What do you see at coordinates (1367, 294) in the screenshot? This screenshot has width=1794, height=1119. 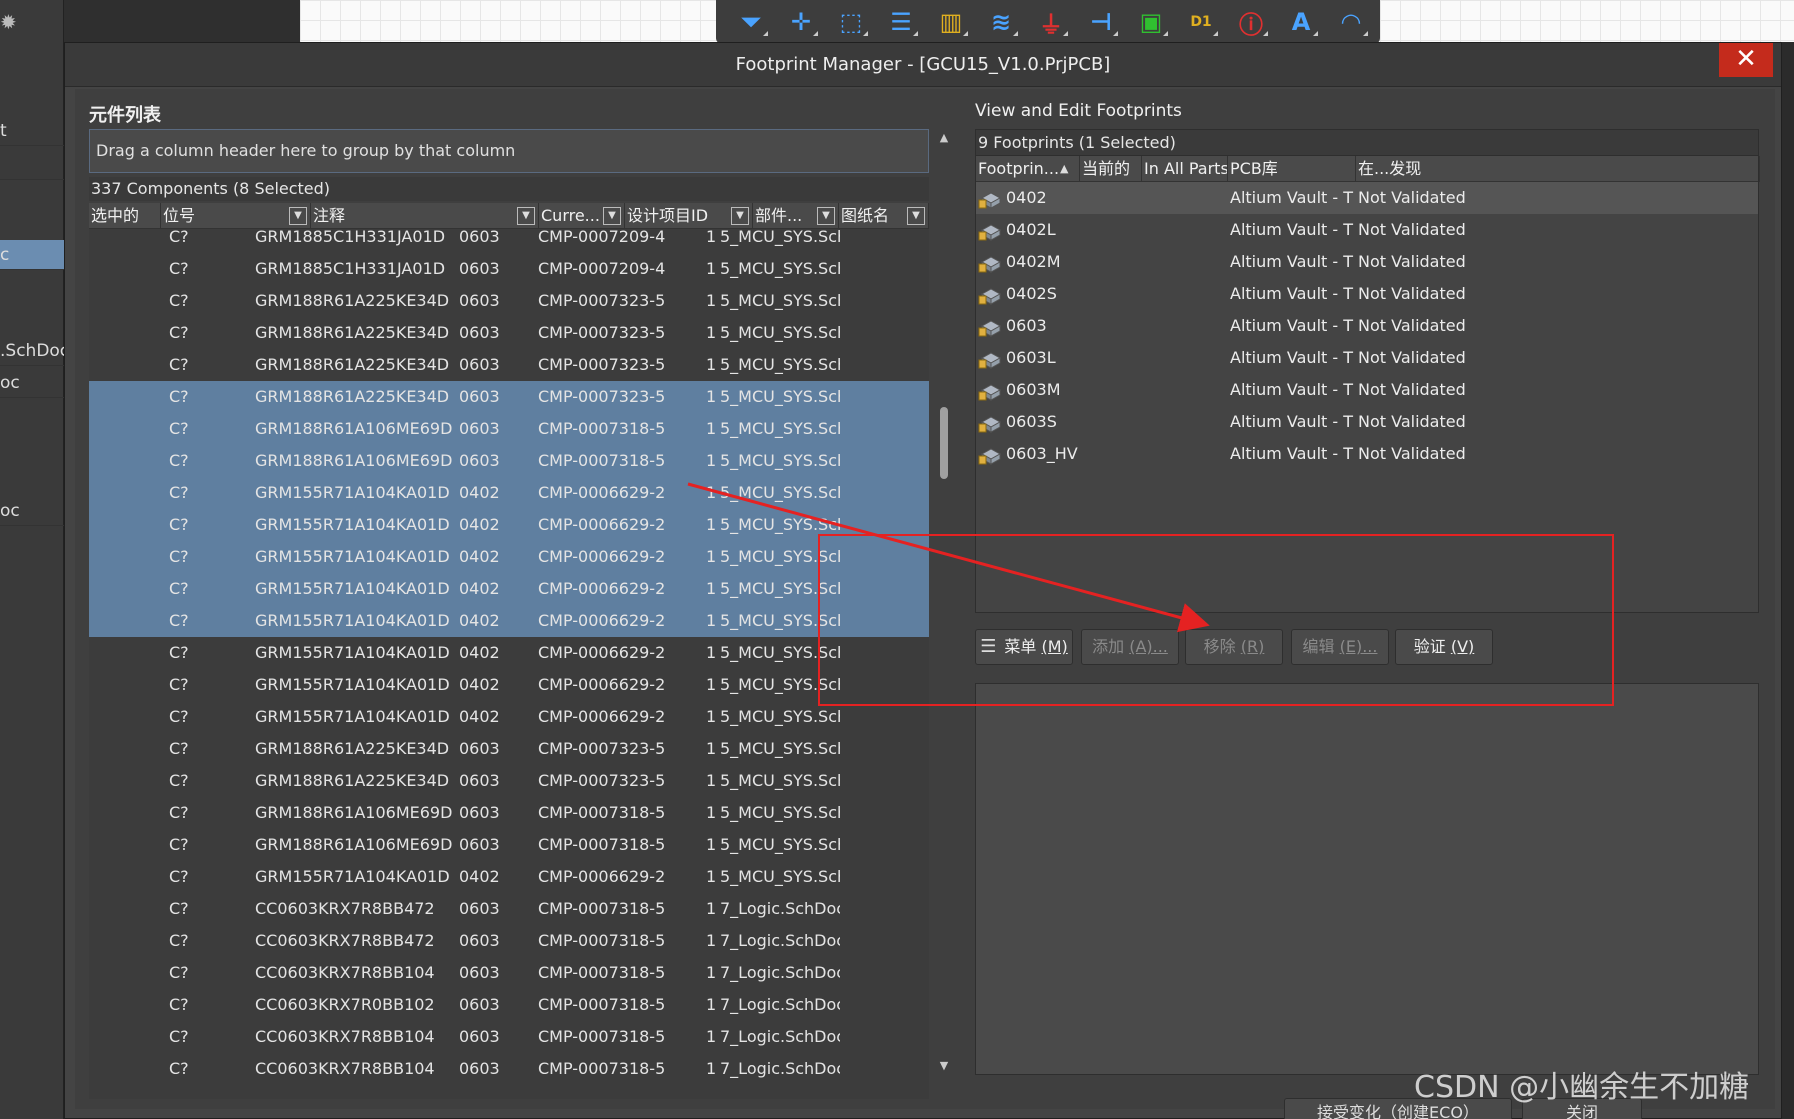 I see `footprint-row: 0402S Altium Vault - TI Not Validated` at bounding box center [1367, 294].